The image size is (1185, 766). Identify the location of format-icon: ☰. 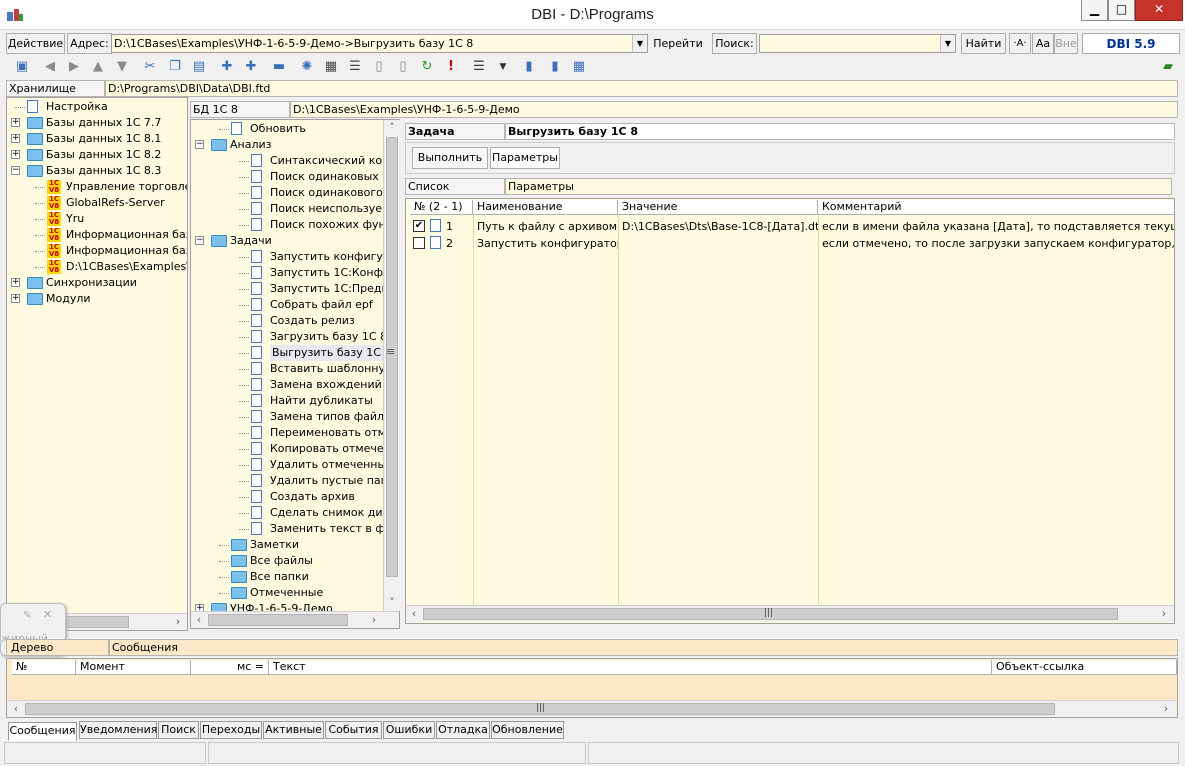
(479, 67).